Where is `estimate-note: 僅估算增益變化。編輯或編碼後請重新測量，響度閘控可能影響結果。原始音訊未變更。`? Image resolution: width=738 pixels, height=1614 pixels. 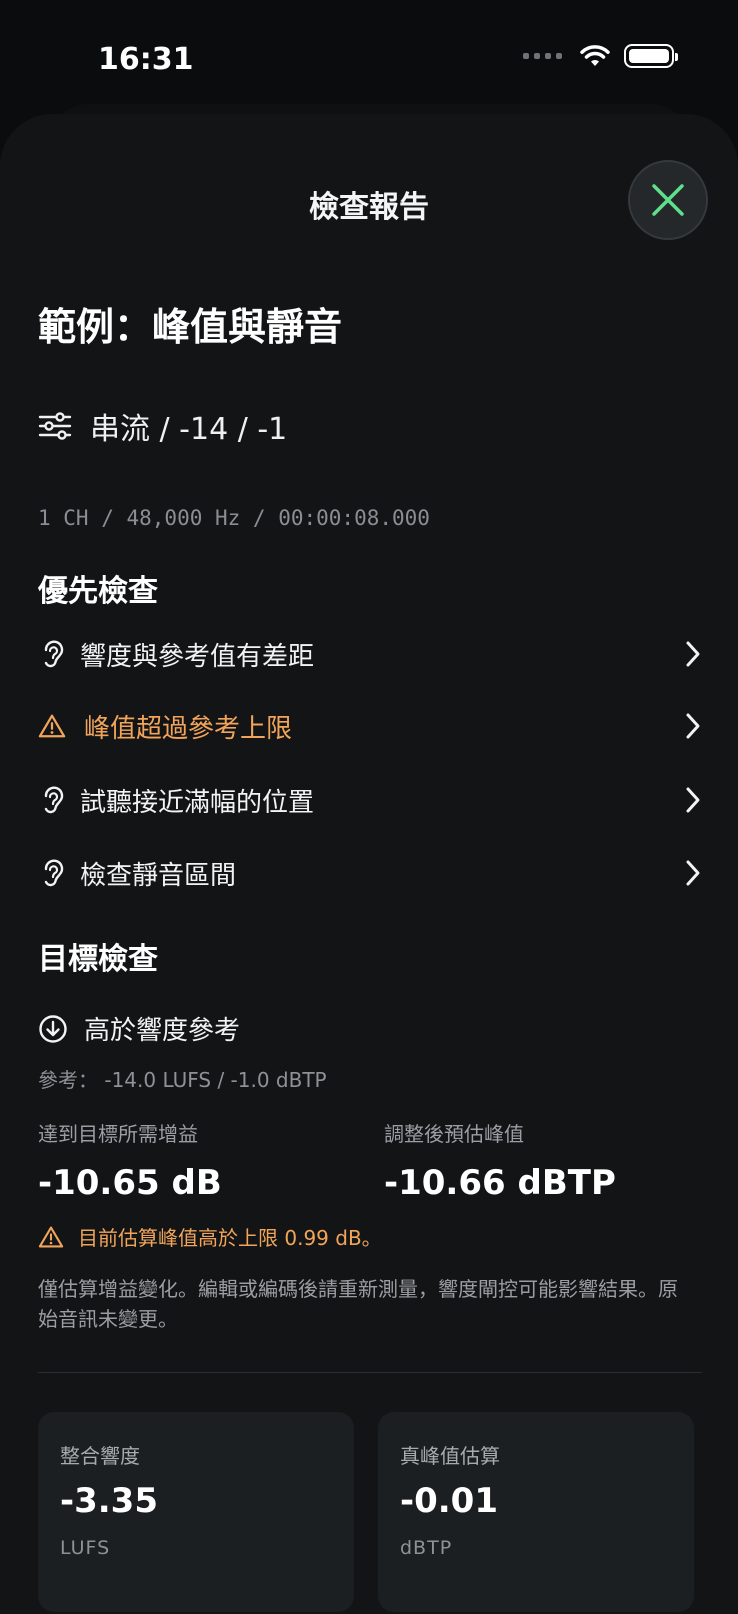
estimate-note: 僅估算增益變化。編輯或編碼後請重新測量，響度閘控可能影響結果。原始音訊未變更。 is located at coordinates (358, 1304).